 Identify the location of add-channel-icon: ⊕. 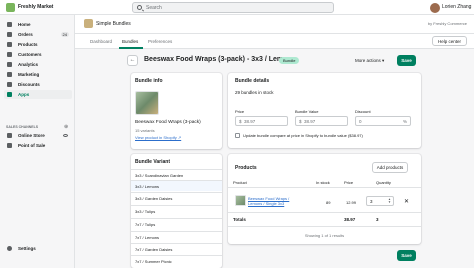
(66, 127).